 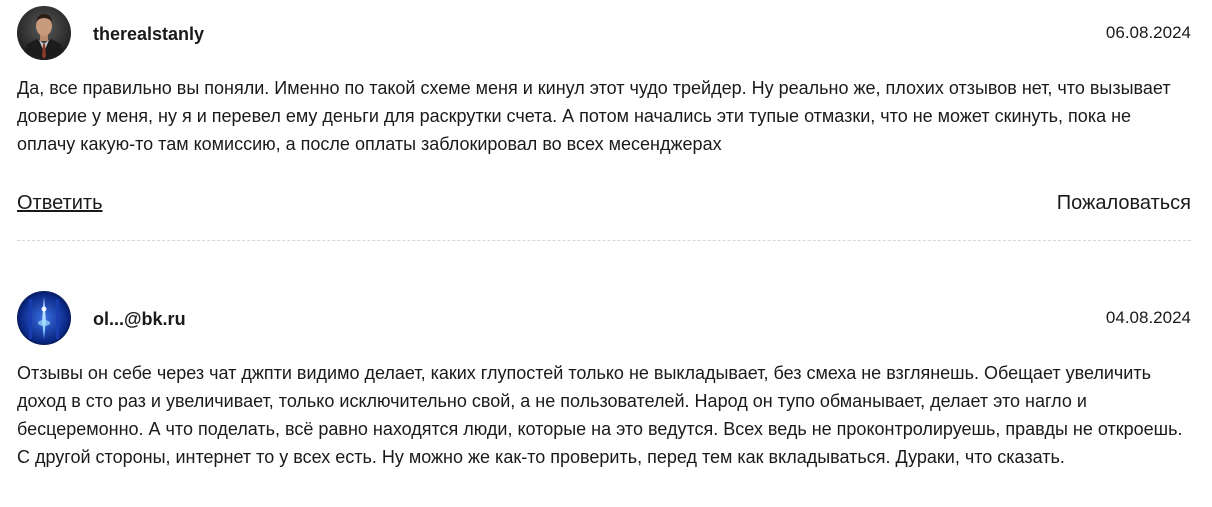 What do you see at coordinates (149, 34) in the screenshot?
I see `comment-author: therealstanly` at bounding box center [149, 34].